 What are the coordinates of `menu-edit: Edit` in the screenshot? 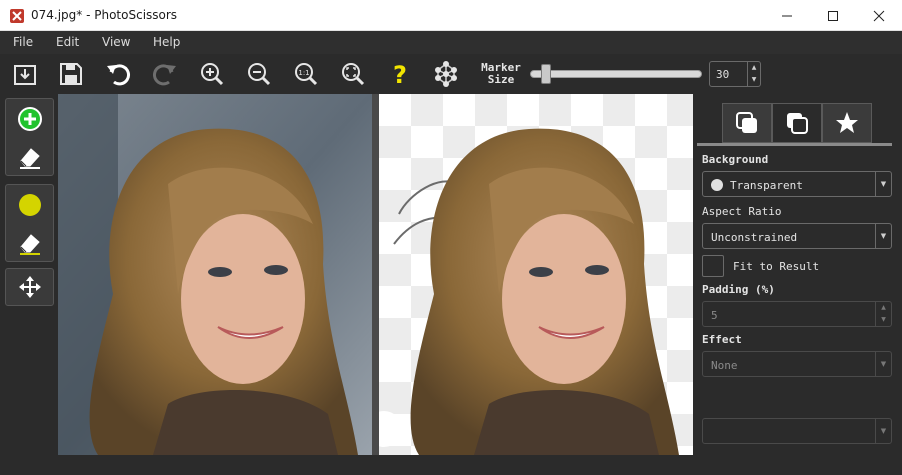 It's located at (67, 42).